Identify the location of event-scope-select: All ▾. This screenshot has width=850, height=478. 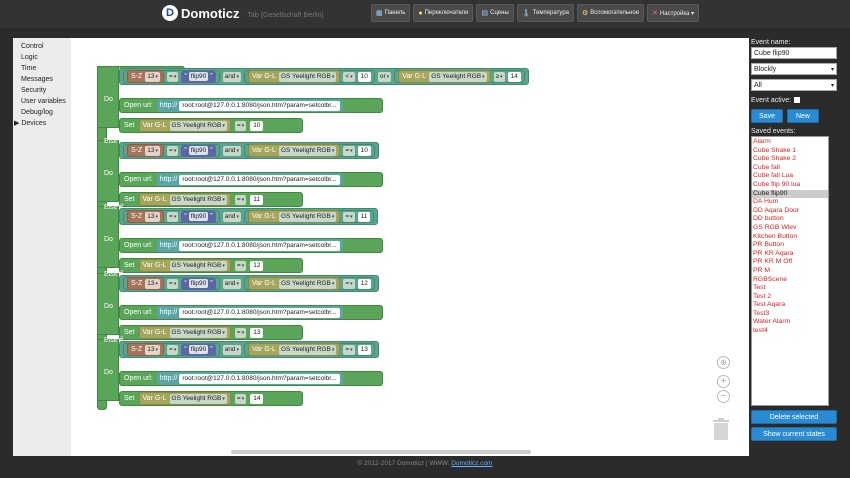
(794, 85).